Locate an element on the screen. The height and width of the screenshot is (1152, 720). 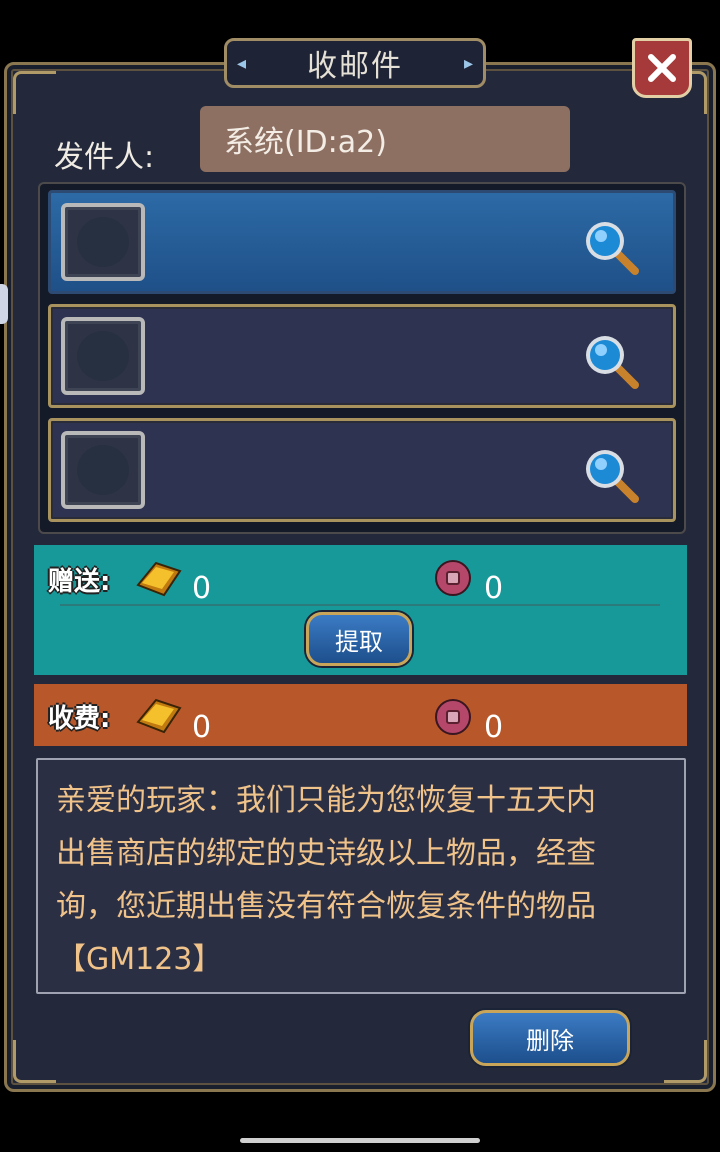
arrow-left-icon: ◂ is located at coordinates (242, 63).